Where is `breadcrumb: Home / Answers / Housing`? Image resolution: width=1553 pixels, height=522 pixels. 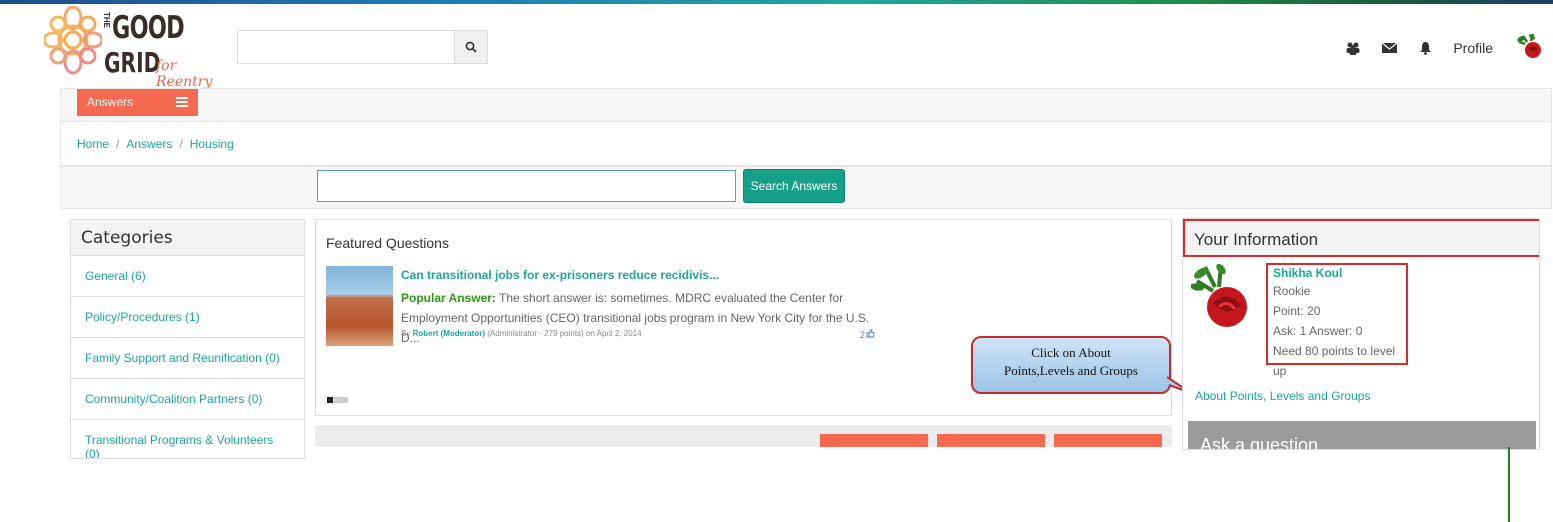 breadcrumb: Home / Answers / Housing is located at coordinates (806, 144).